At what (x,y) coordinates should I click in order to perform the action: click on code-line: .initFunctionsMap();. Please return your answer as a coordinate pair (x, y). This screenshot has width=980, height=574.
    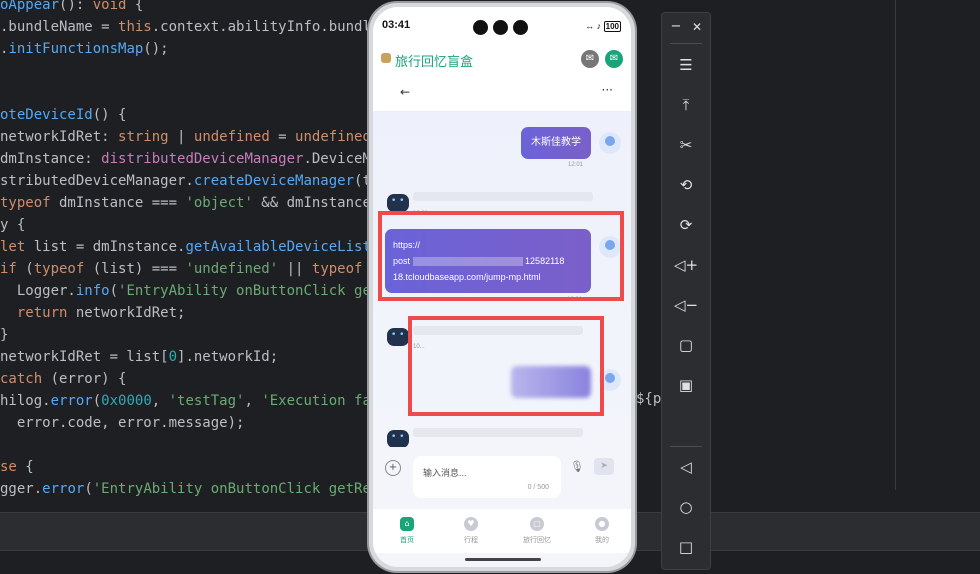
    Looking at the image, I should click on (84, 49).